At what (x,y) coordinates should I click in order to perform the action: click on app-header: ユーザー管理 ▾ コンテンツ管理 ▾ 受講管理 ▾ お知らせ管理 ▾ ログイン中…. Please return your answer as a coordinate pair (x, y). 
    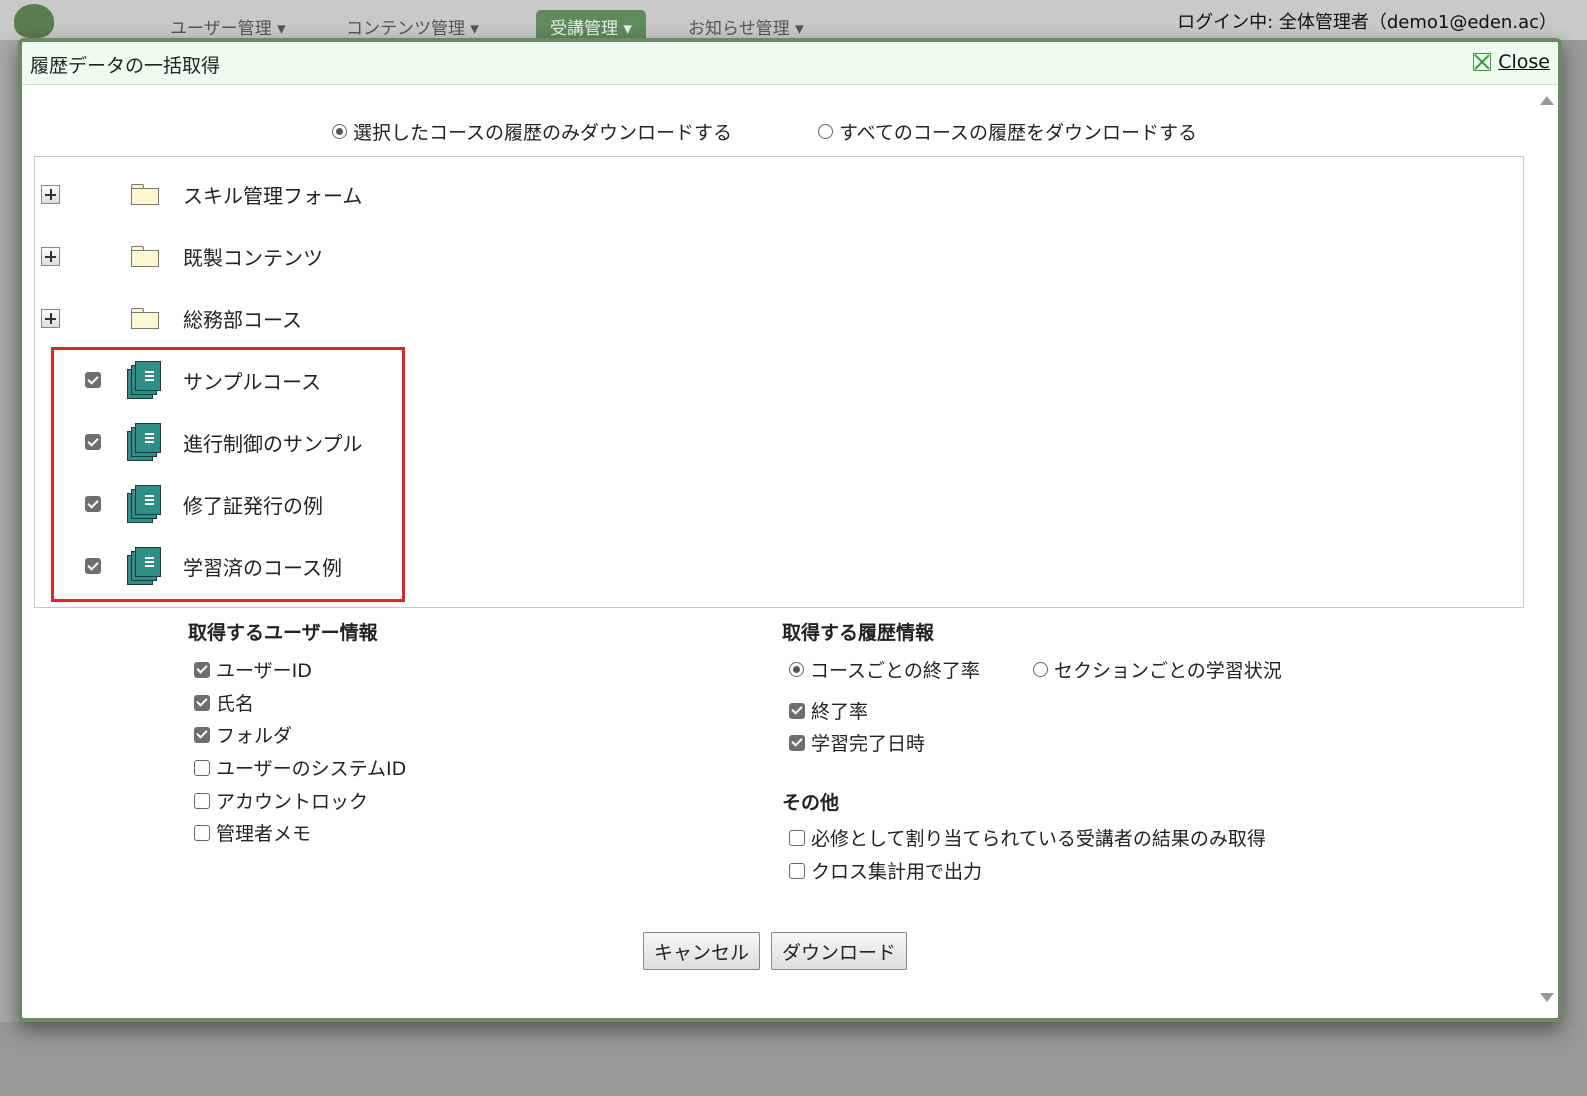
    Looking at the image, I should click on (793, 23).